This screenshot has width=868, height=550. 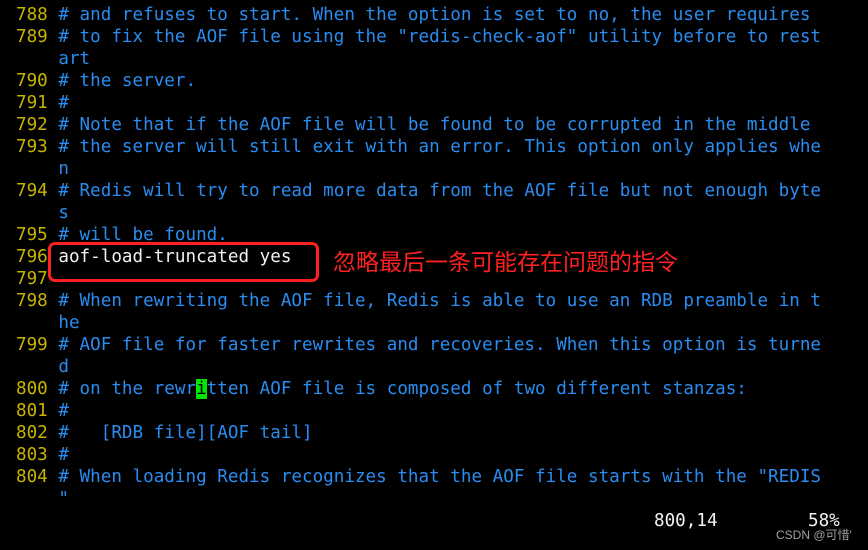 What do you see at coordinates (201, 389) in the screenshot?
I see `text-cursor: i` at bounding box center [201, 389].